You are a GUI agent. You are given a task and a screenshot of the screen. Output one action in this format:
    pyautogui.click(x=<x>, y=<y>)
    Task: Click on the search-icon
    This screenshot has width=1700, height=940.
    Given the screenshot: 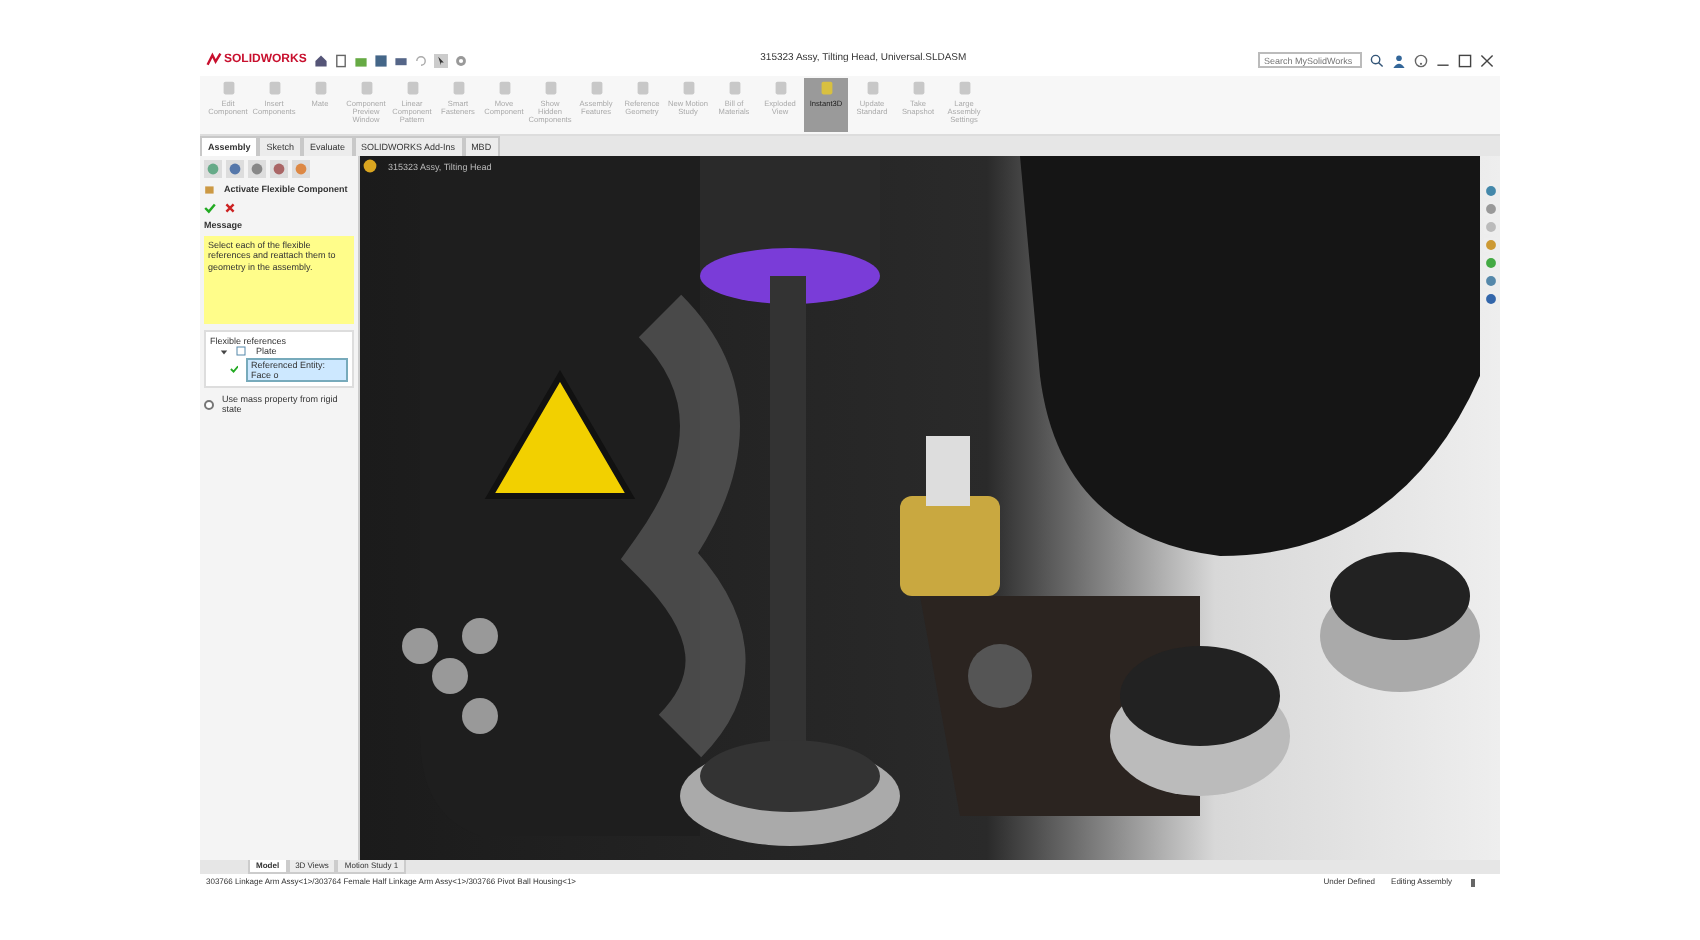 What is the action you would take?
    pyautogui.click(x=1377, y=60)
    